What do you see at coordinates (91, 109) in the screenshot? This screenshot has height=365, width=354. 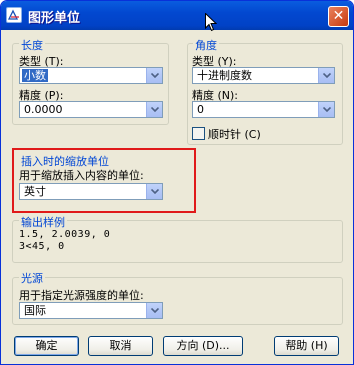 I see `length-precision-select: 0.0000` at bounding box center [91, 109].